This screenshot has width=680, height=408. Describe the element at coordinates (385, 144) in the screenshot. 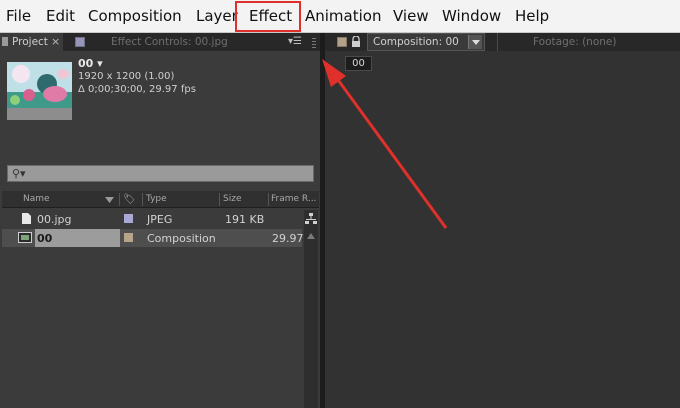

I see `annotation-arrow` at that location.